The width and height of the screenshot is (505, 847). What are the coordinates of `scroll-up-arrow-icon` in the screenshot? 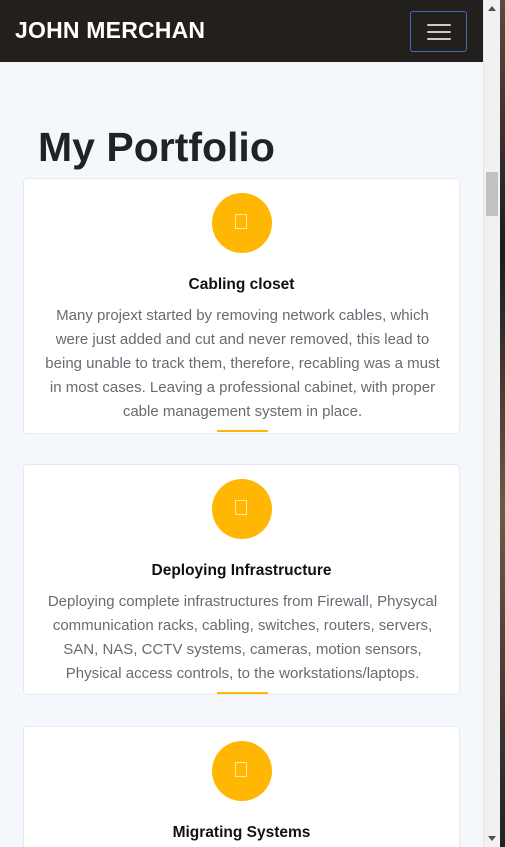 It's located at (492, 8).